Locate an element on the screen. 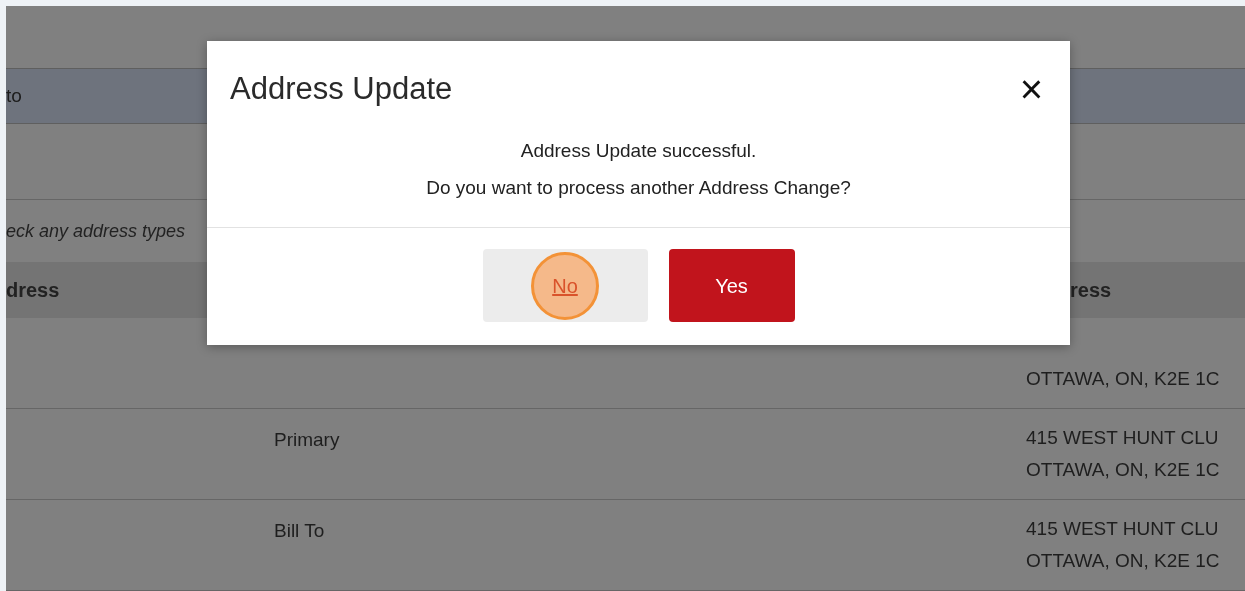 The height and width of the screenshot is (591, 1245). dialog-title: Address Update is located at coordinates (341, 88).